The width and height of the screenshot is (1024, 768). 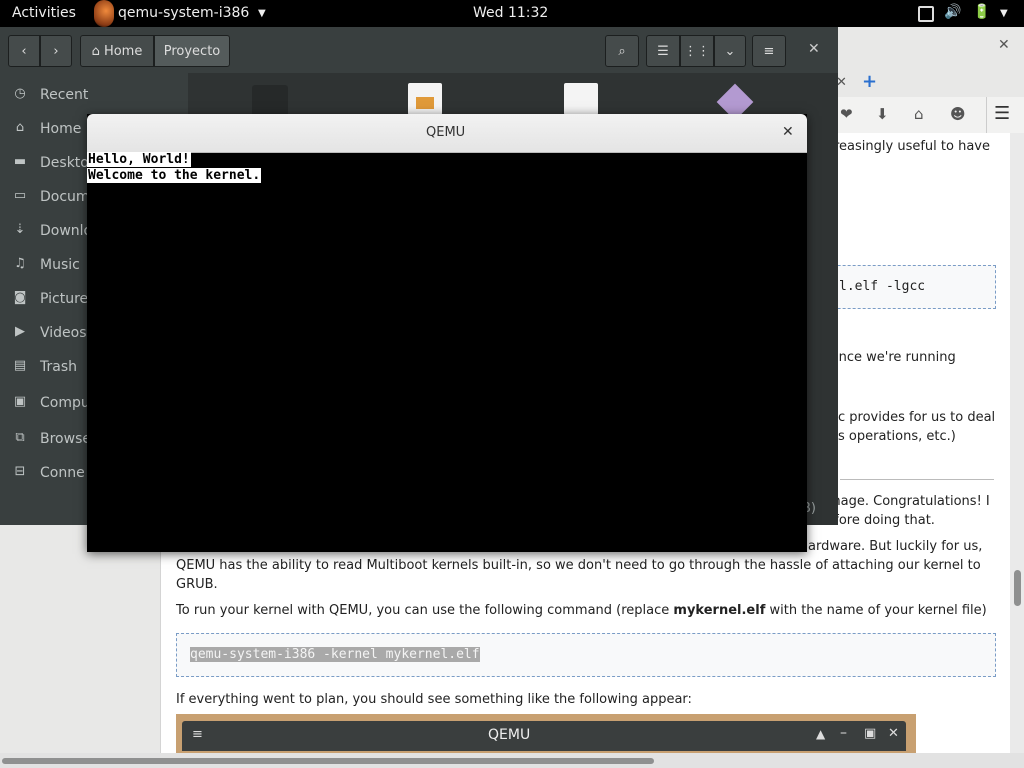 What do you see at coordinates (64, 95) in the screenshot?
I see `sidebar-item-label: Recent` at bounding box center [64, 95].